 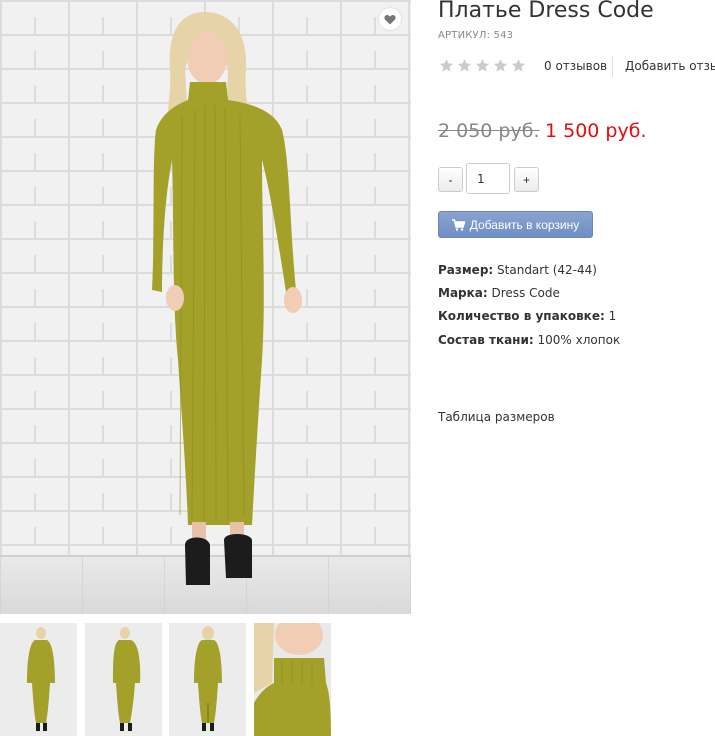 What do you see at coordinates (547, 270) in the screenshot?
I see `spec-value: Standart (42-44)` at bounding box center [547, 270].